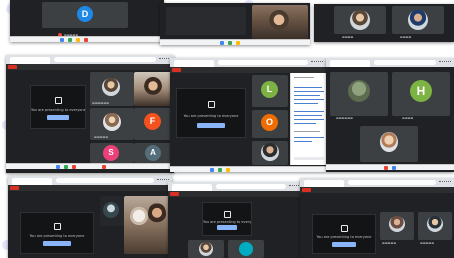  I want to click on meet-window-6: ▬▬▬▬▬▬ H ▬▬▬▬, so click(390, 115).